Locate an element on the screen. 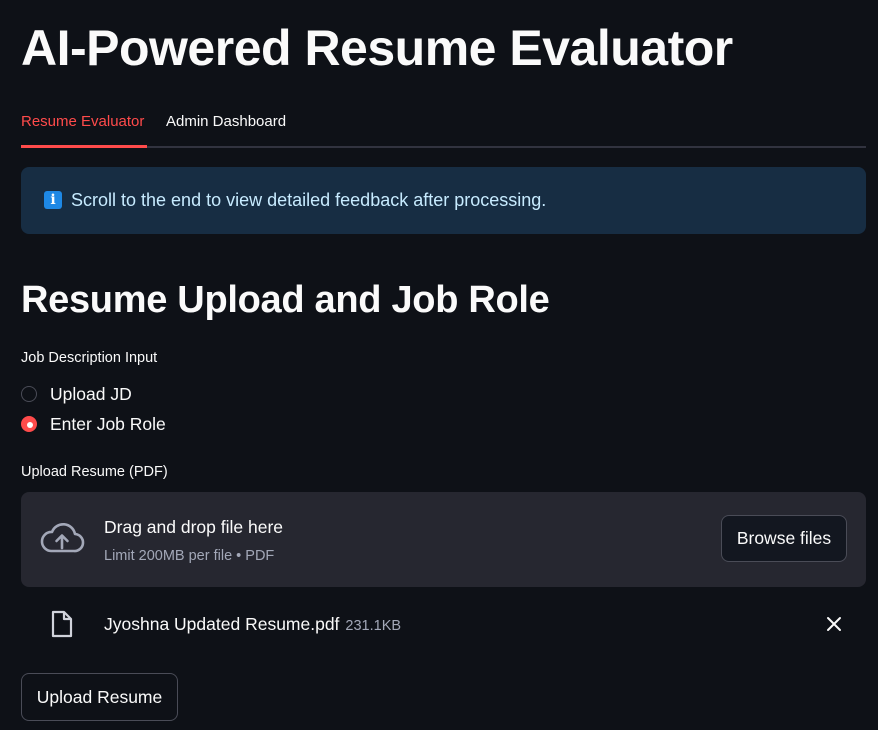 Image resolution: width=878 pixels, height=730 pixels. cloud-upload-icon is located at coordinates (62, 537).